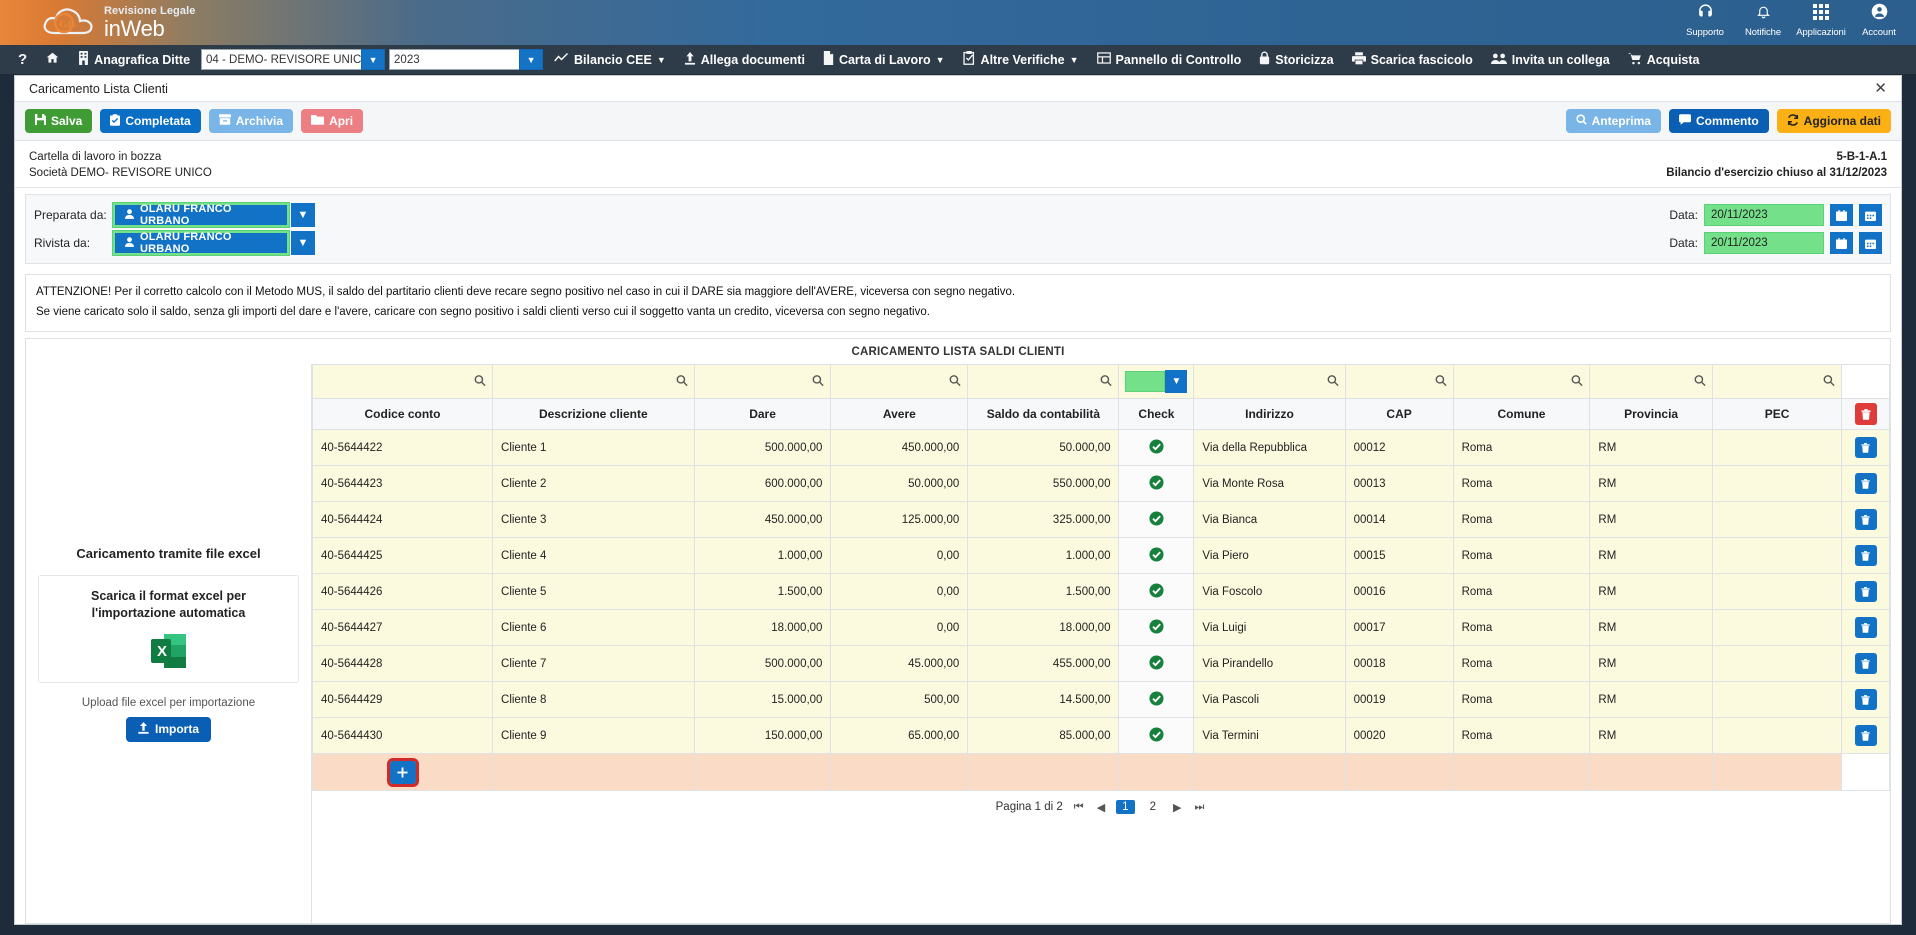 This screenshot has height=935, width=1916. Describe the element at coordinates (402, 699) in the screenshot. I see `cell-codice-conto: 40-5644429` at that location.